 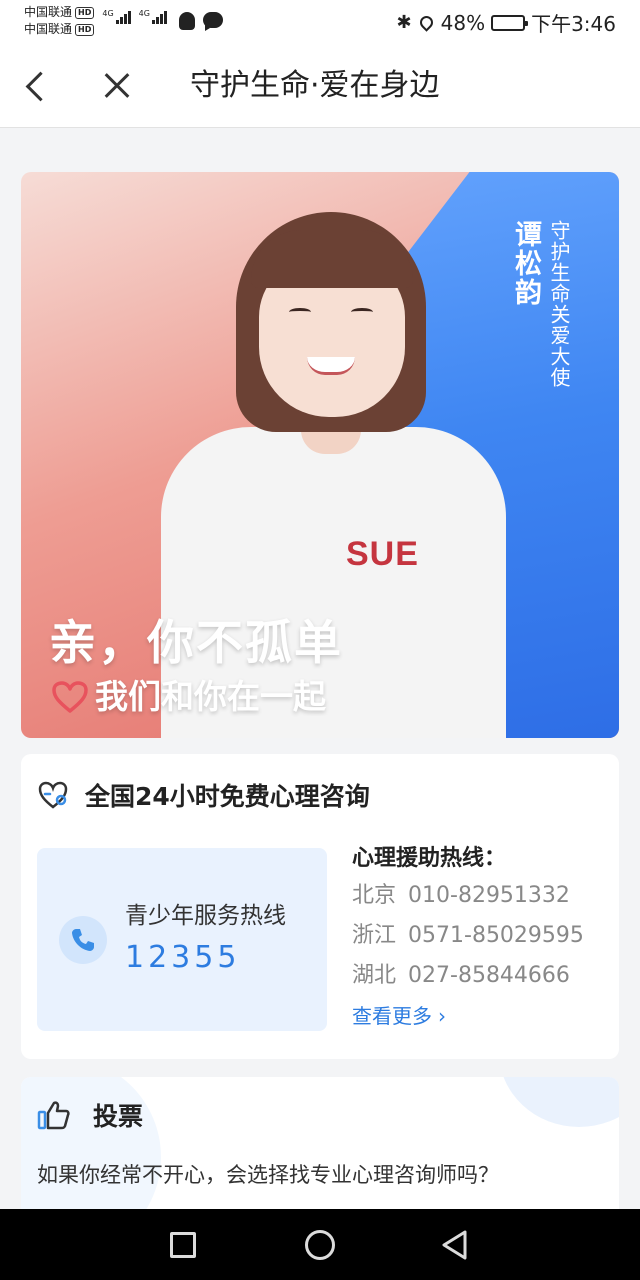 I want to click on signal-1-icon: 4G, so click(x=116, y=17).